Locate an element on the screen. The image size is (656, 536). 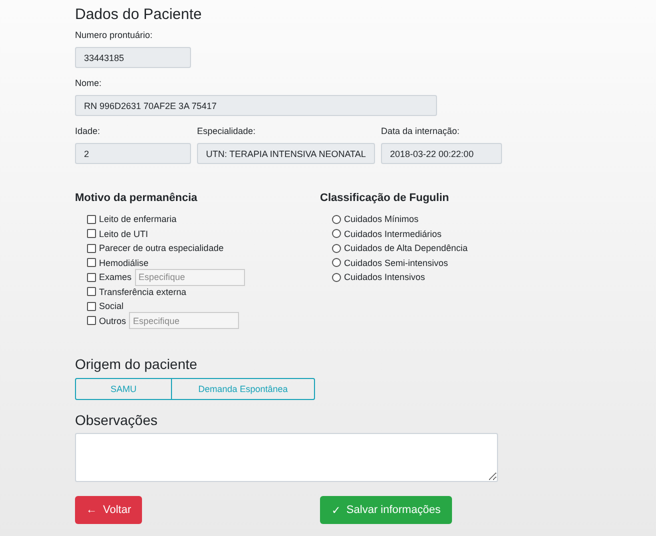
field-label: Especialidade: is located at coordinates (227, 131).